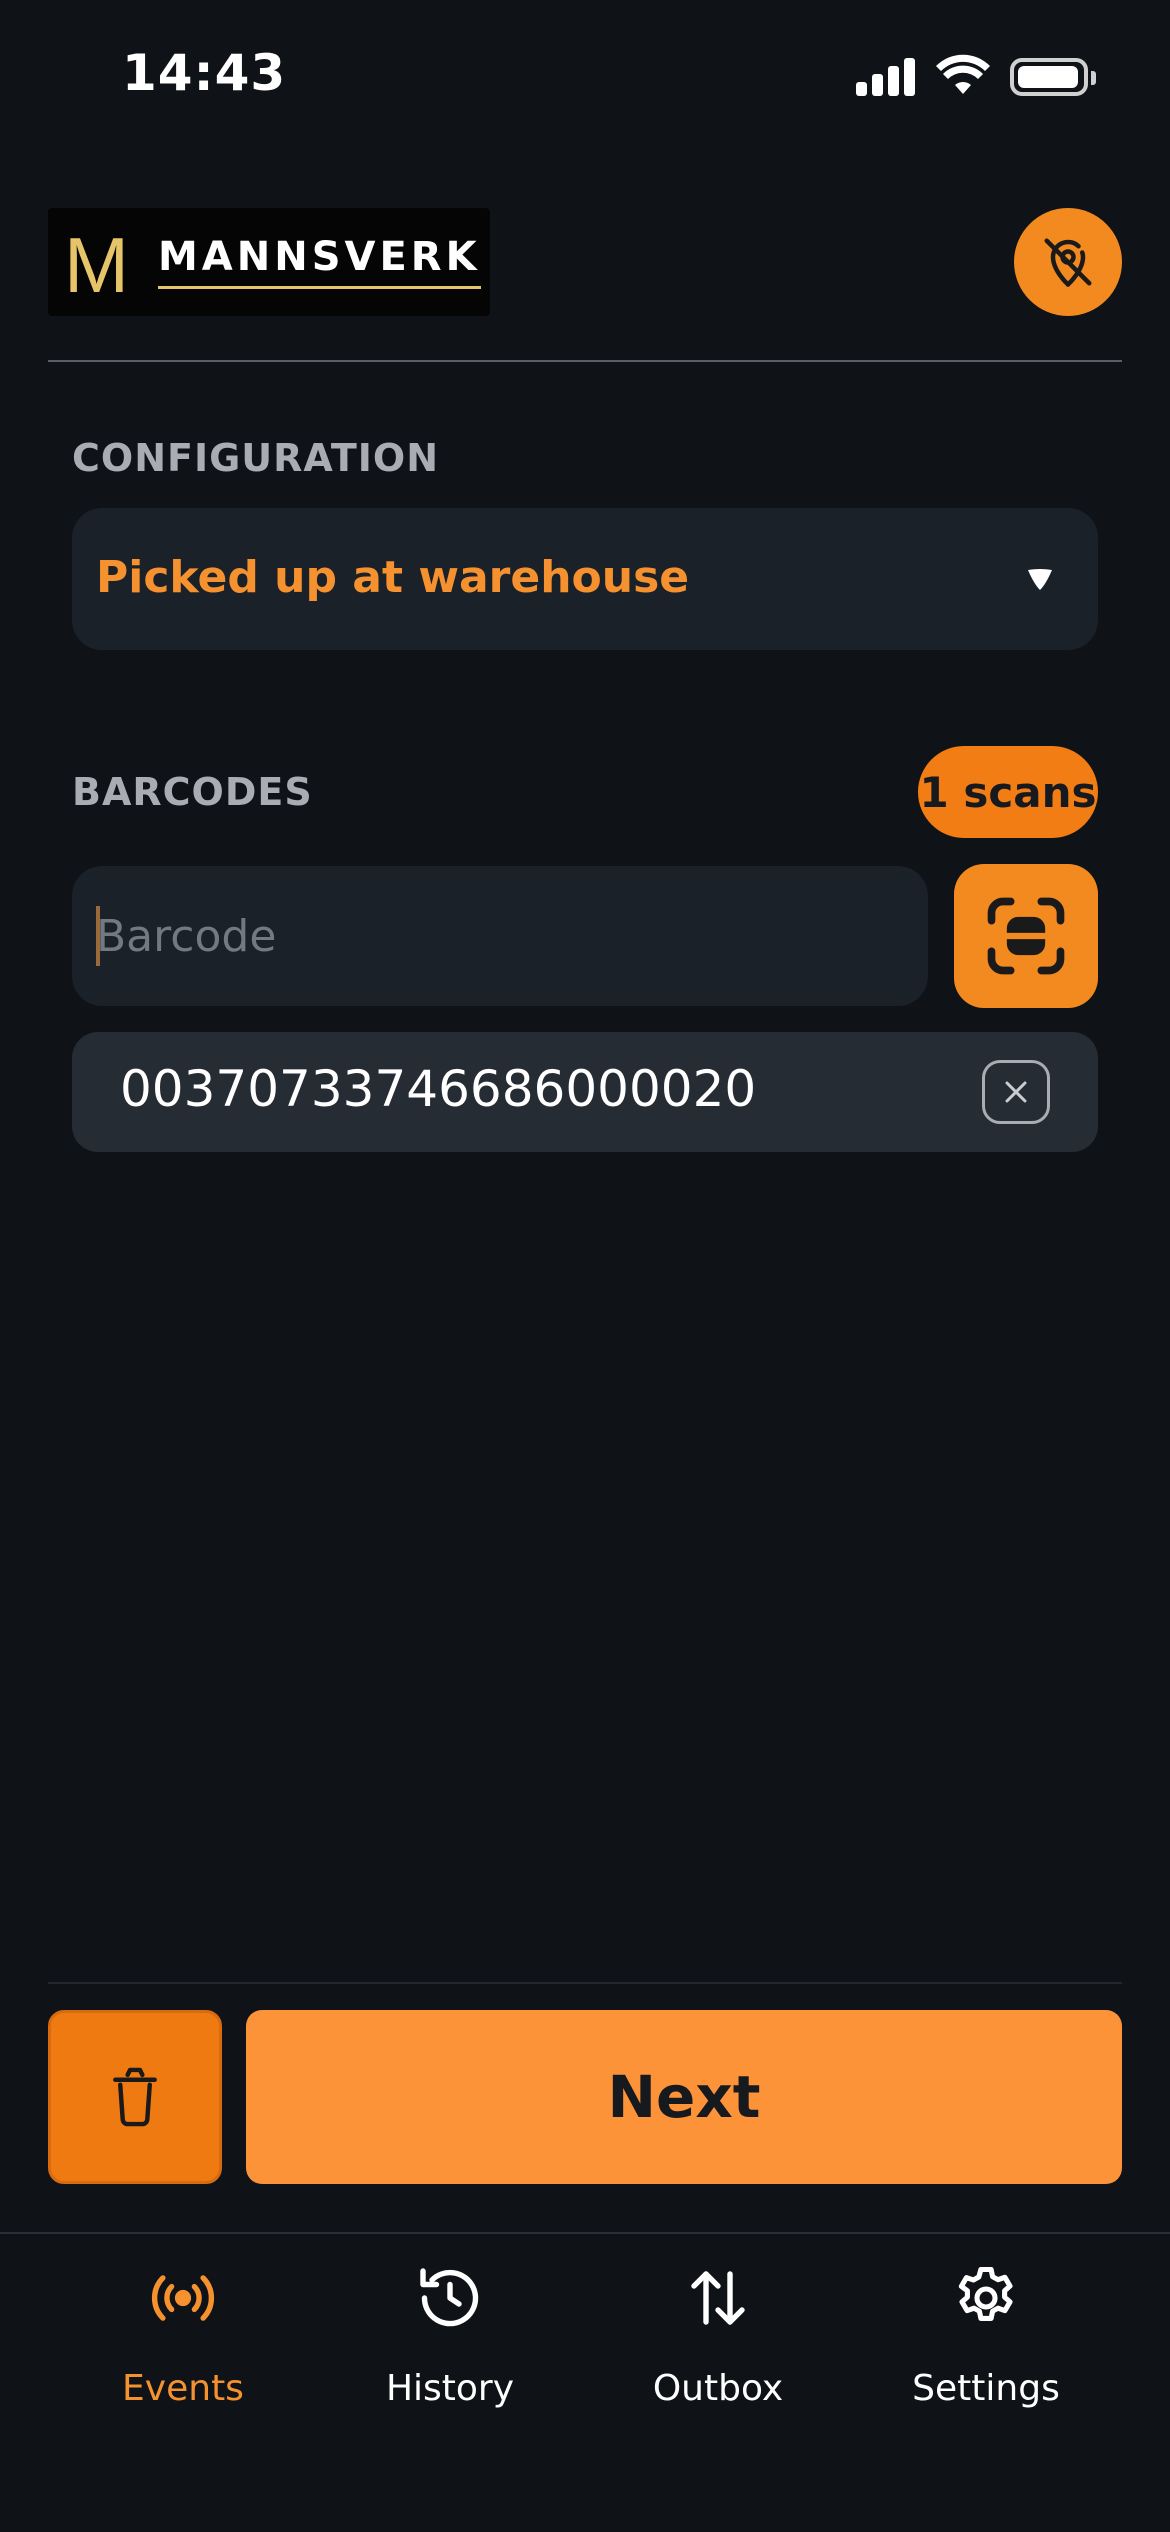  What do you see at coordinates (256, 458) in the screenshot?
I see `configuration-label: CONFIGURATION` at bounding box center [256, 458].